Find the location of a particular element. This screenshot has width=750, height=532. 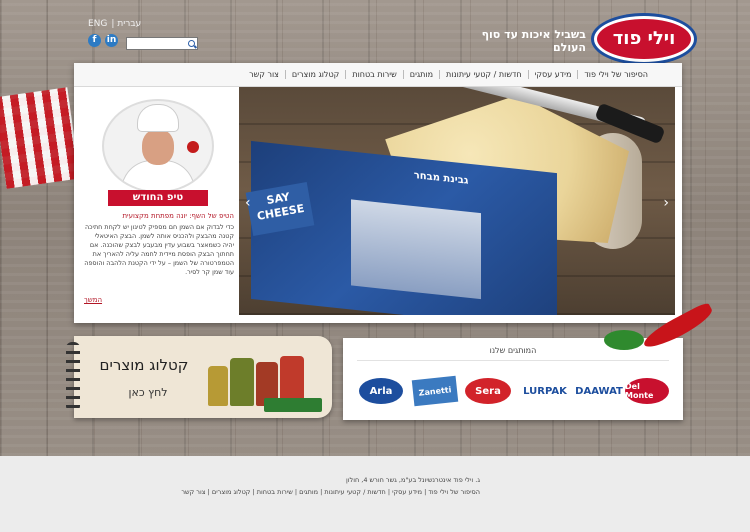

search-icon is located at coordinates (192, 44).